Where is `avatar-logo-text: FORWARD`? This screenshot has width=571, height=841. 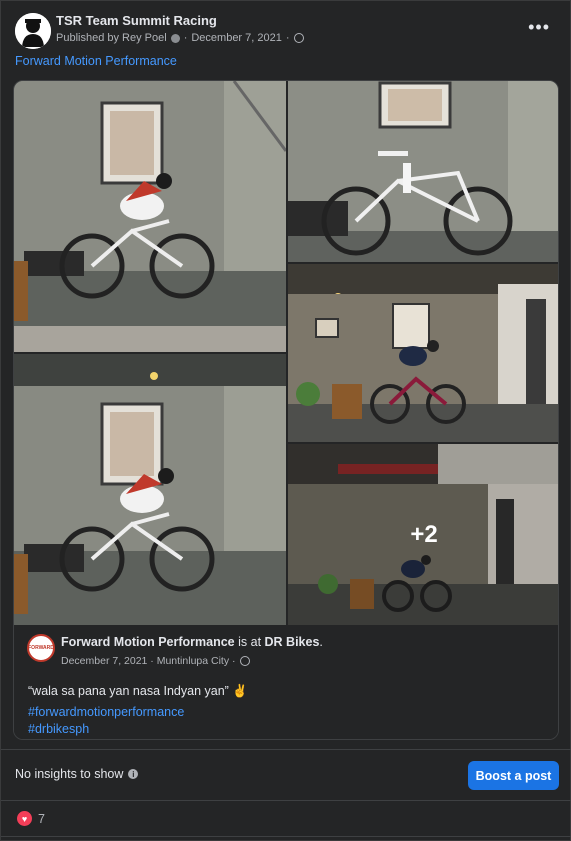 avatar-logo-text: FORWARD is located at coordinates (41, 648).